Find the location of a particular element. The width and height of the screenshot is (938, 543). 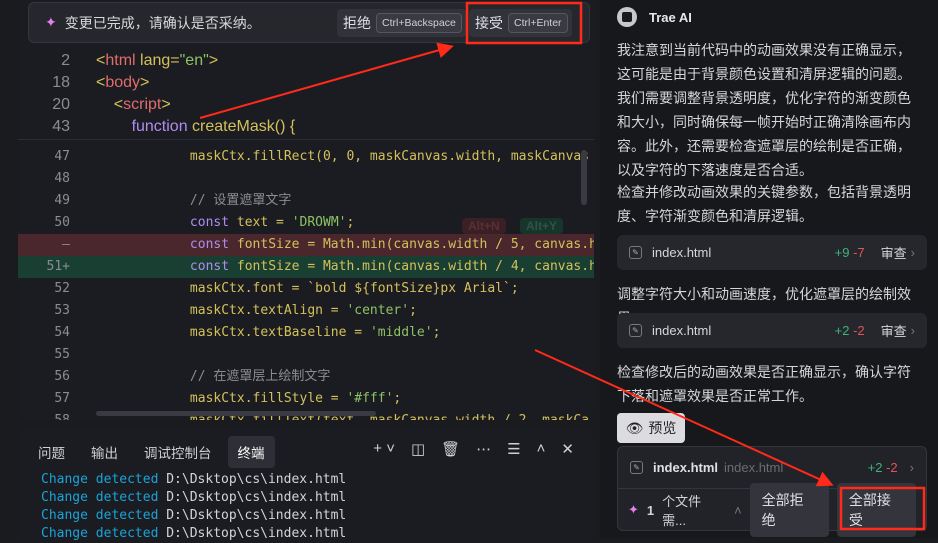

pending-file-name: index.html is located at coordinates (686, 467).